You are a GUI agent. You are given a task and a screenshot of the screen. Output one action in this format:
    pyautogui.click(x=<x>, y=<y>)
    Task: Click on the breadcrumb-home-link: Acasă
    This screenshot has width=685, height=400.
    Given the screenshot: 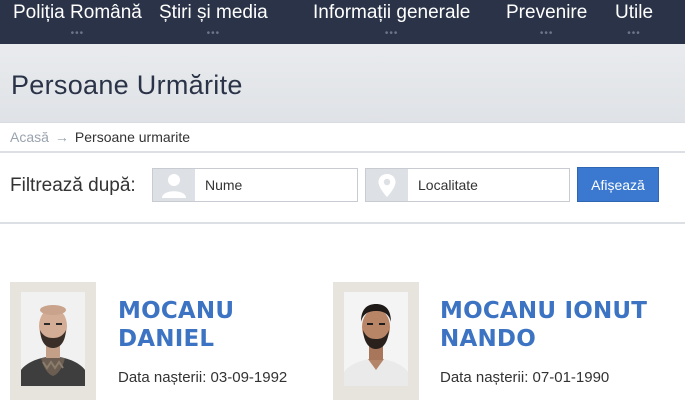 What is the action you would take?
    pyautogui.click(x=29, y=137)
    